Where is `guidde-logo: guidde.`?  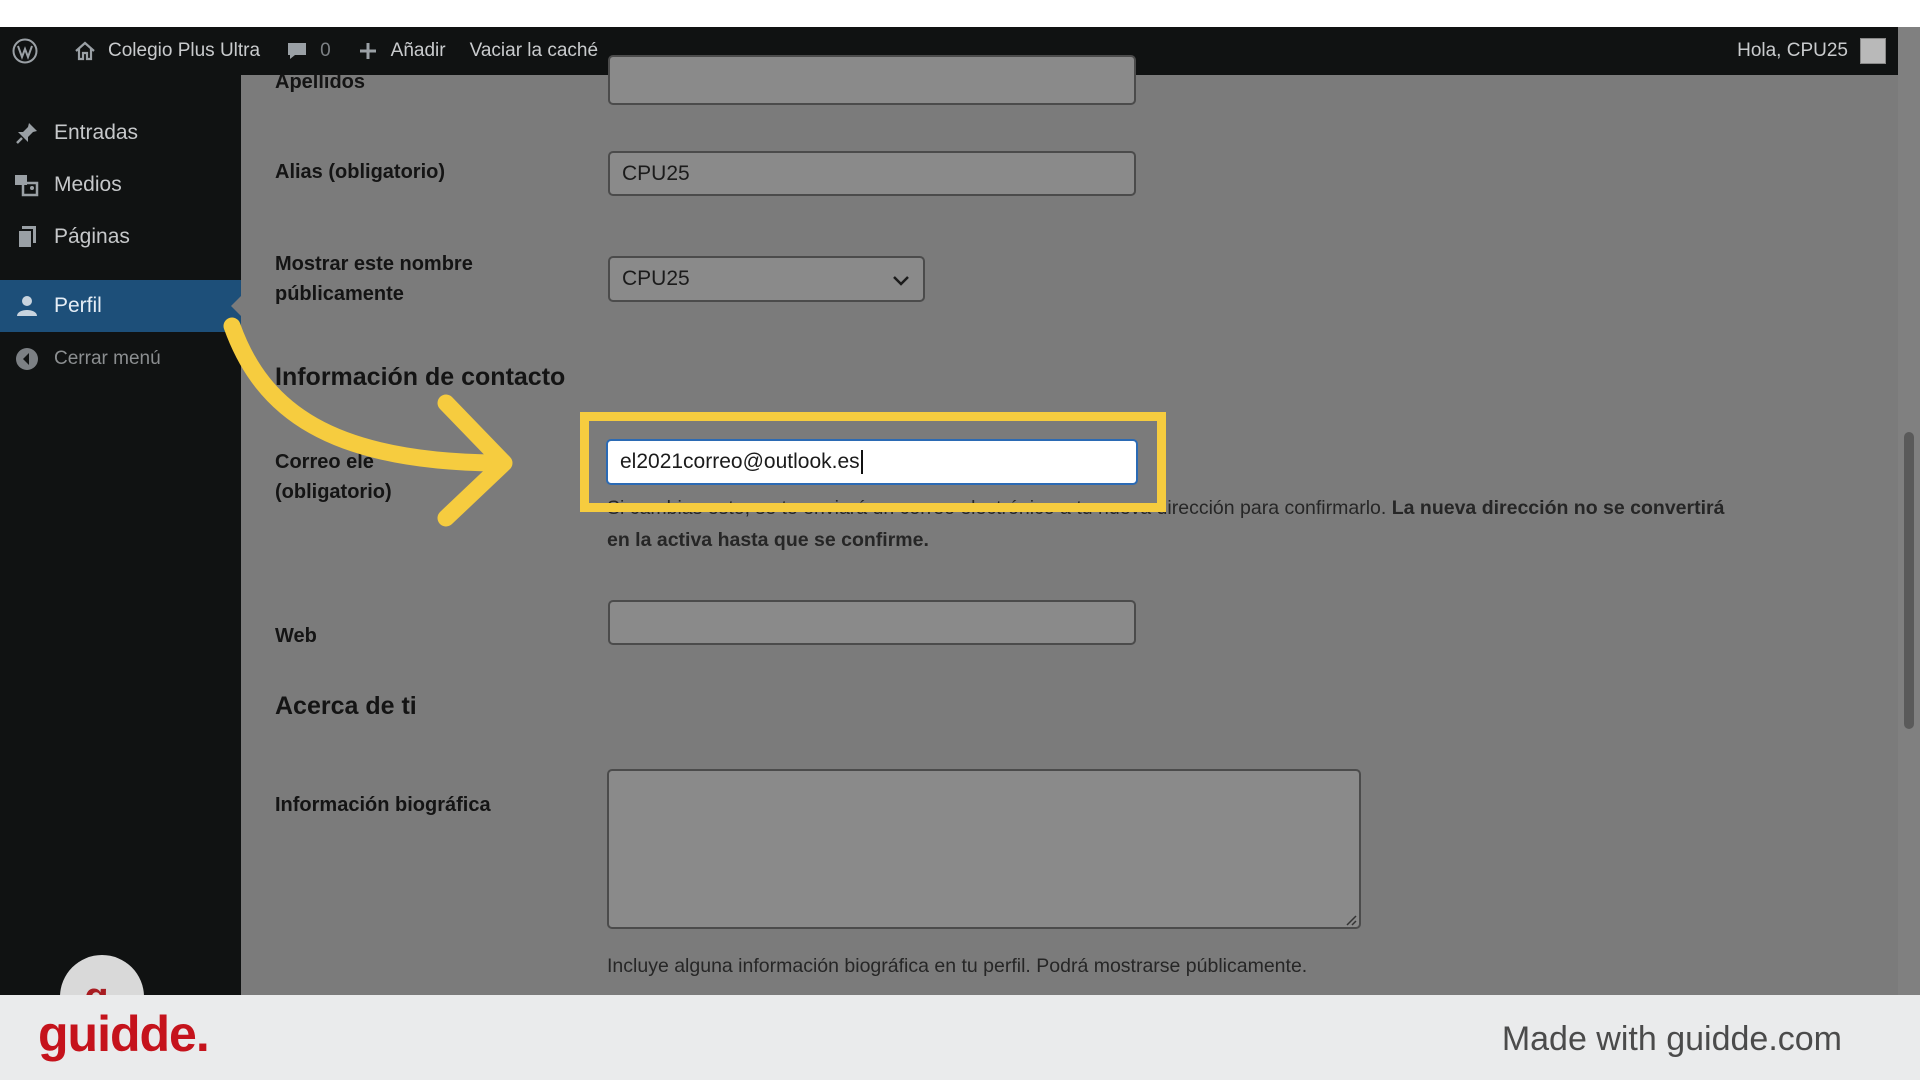
guidde-logo: guidde. is located at coordinates (124, 1034).